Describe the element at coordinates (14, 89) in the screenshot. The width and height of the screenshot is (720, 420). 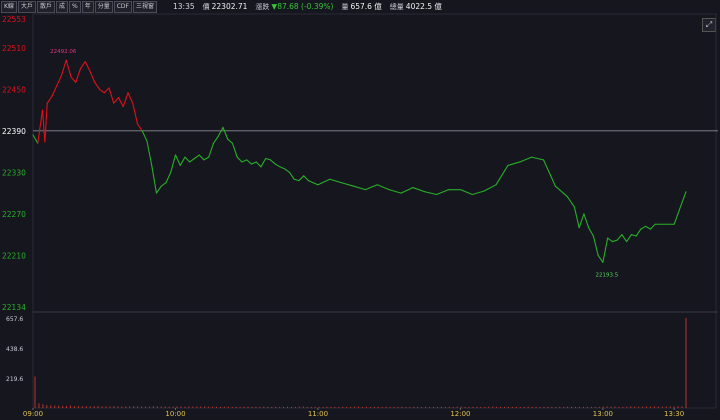
I see `price-tick-label: 22450` at that location.